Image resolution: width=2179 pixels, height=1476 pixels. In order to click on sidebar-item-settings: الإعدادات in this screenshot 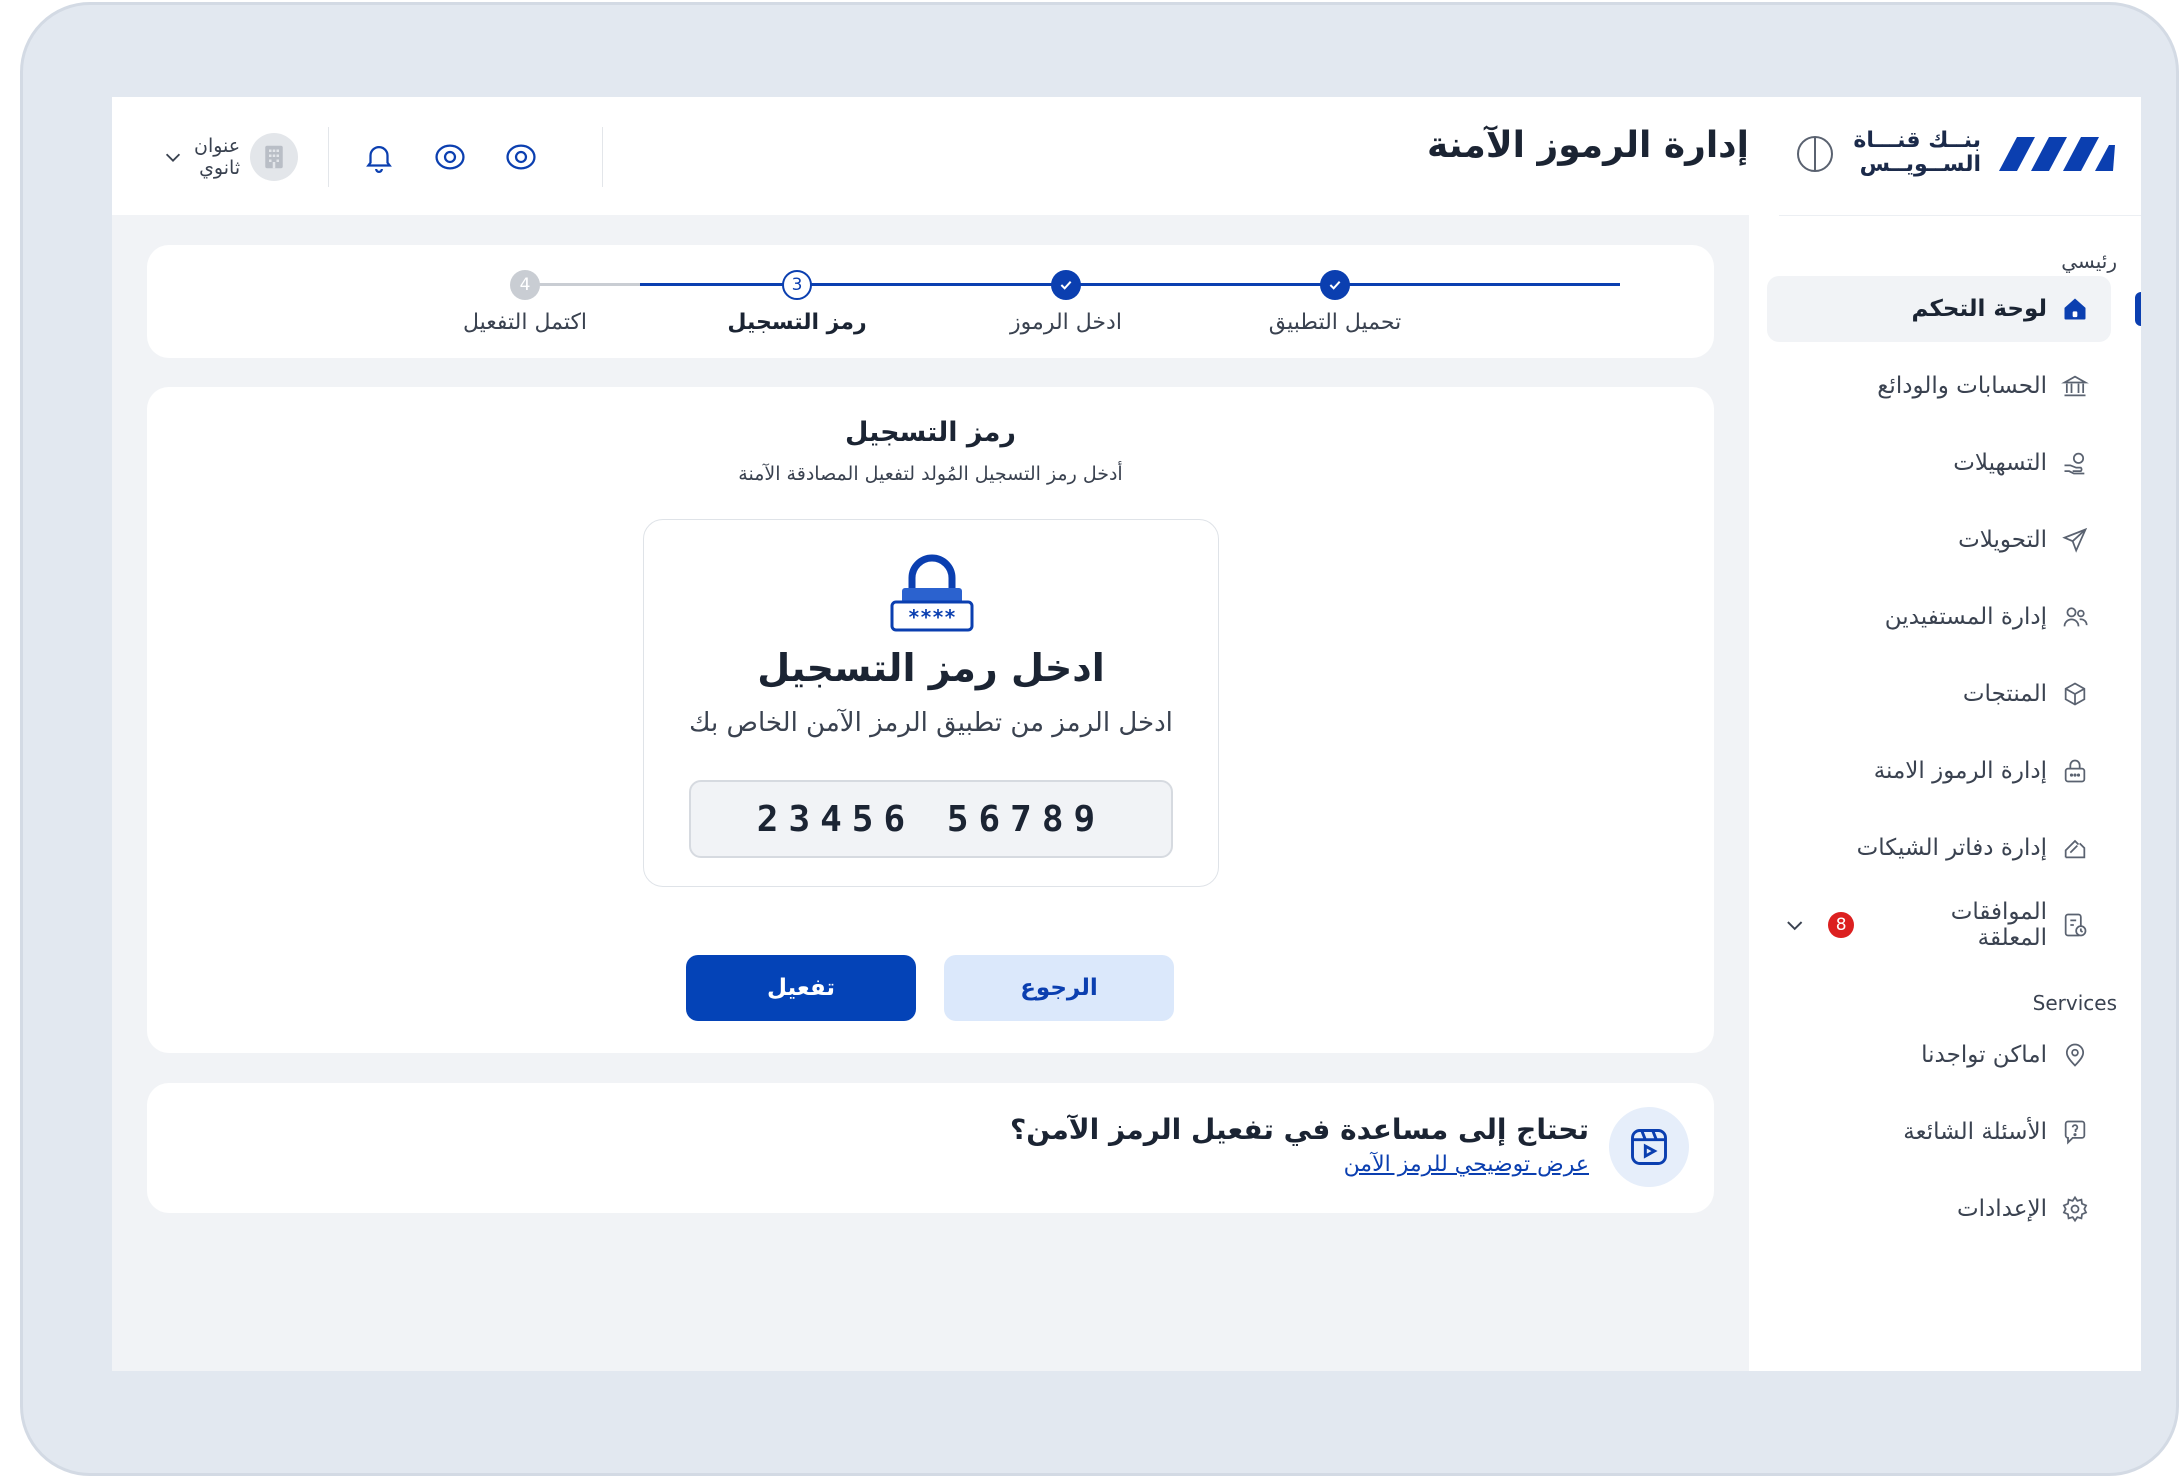, I will do `click(1939, 1209)`.